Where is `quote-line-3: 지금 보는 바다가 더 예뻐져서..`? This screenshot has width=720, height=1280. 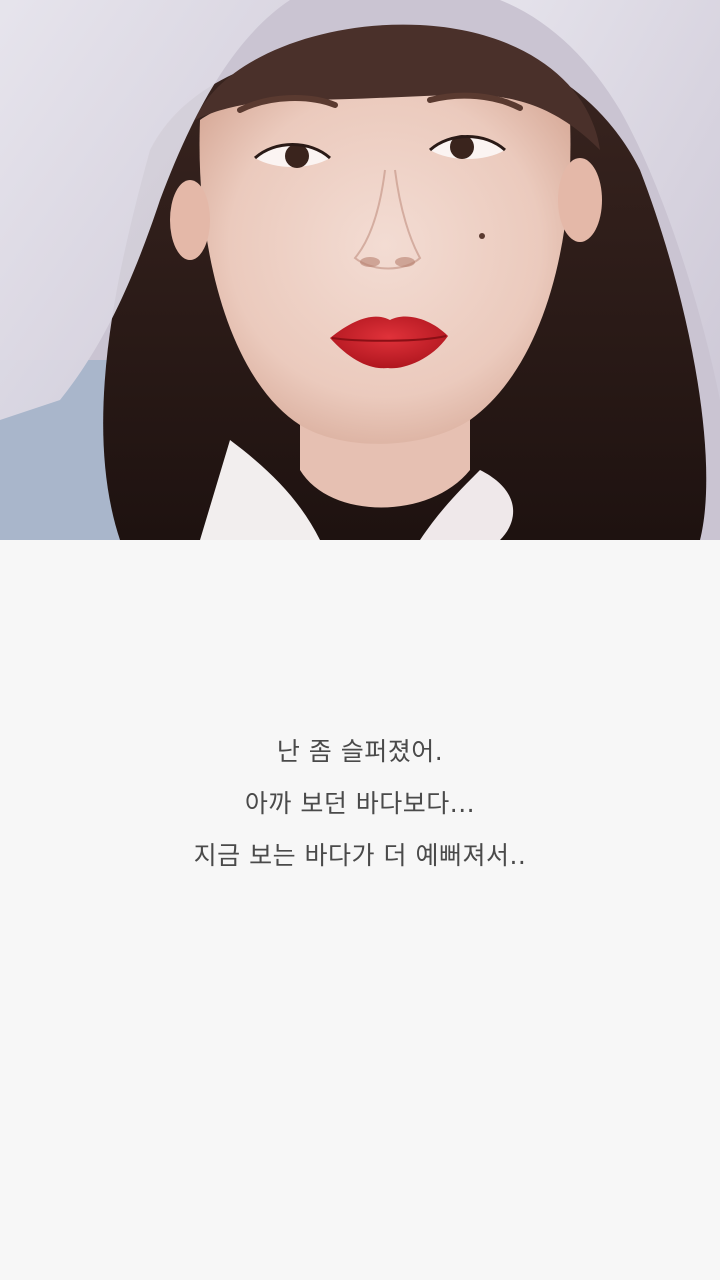 quote-line-3: 지금 보는 바다가 더 예뻐져서.. is located at coordinates (360, 855).